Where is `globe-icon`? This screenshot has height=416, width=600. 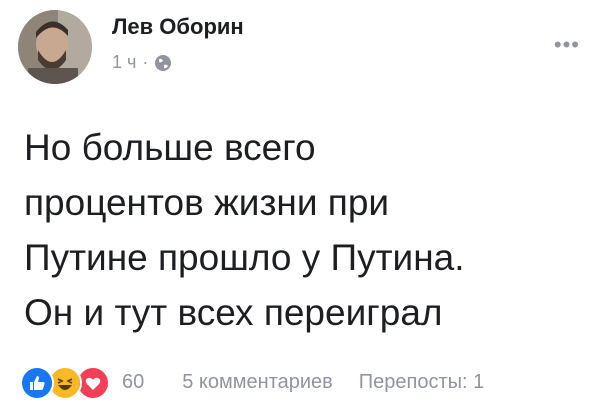
globe-icon is located at coordinates (163, 63).